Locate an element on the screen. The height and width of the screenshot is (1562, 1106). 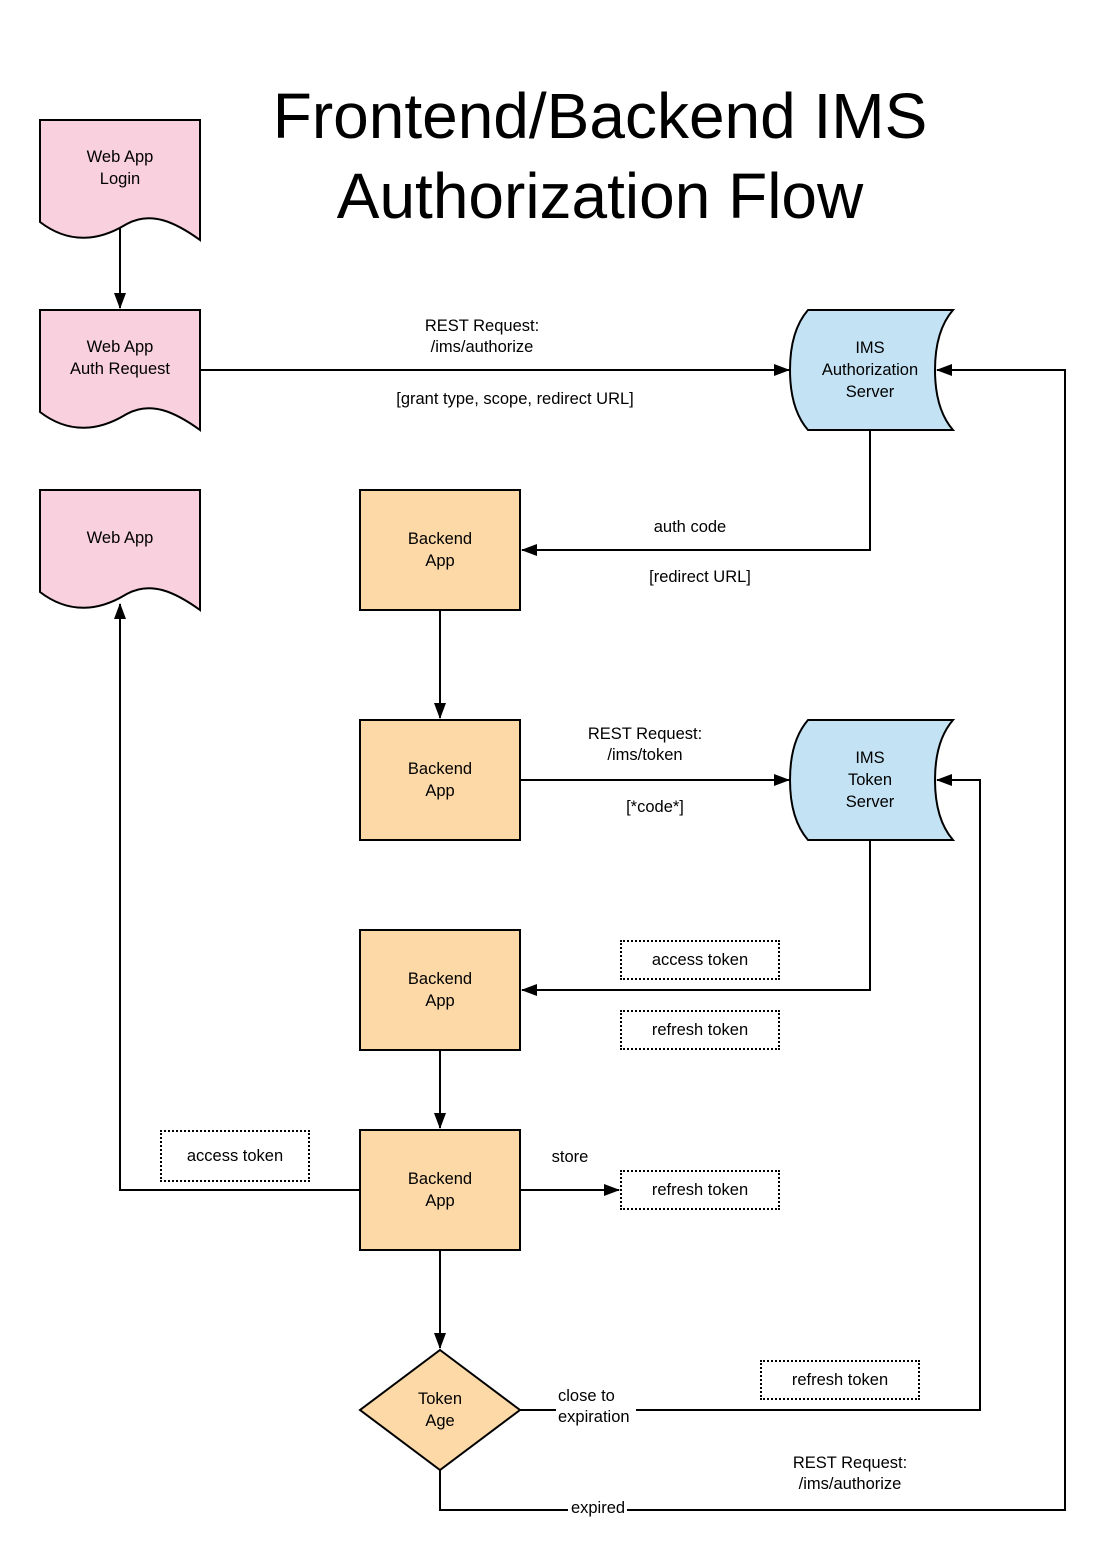
refresh-token-box: refresh token is located at coordinates (700, 1030).